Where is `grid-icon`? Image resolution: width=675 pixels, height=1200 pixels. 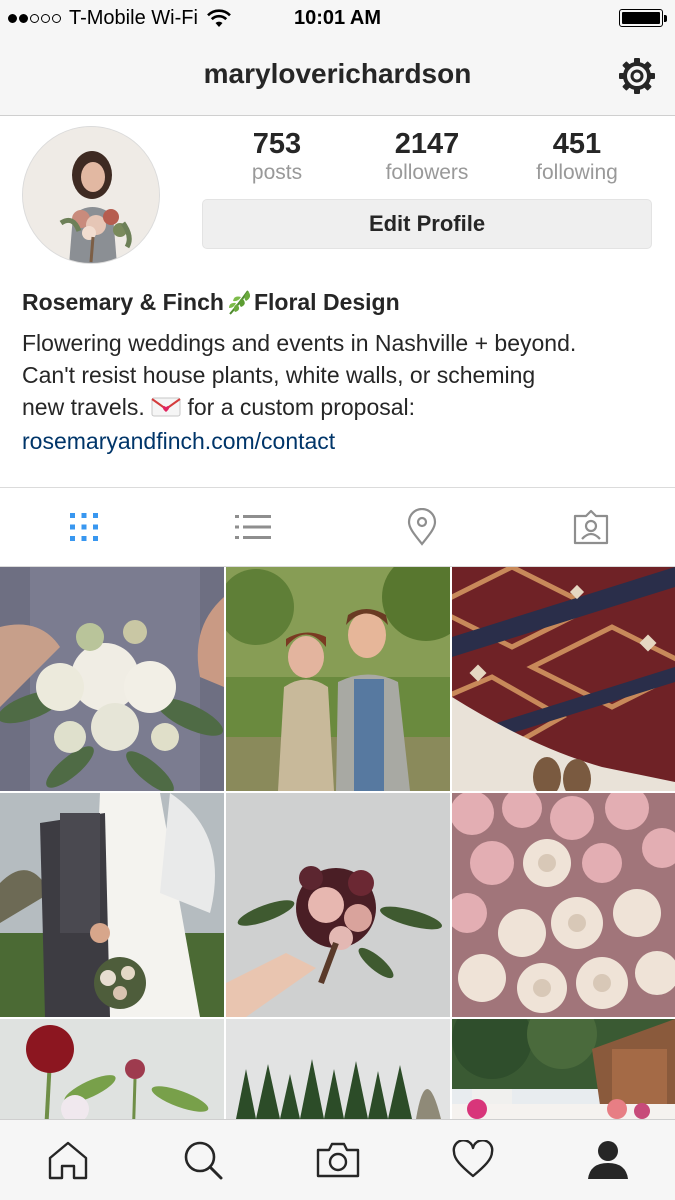 grid-icon is located at coordinates (84, 527).